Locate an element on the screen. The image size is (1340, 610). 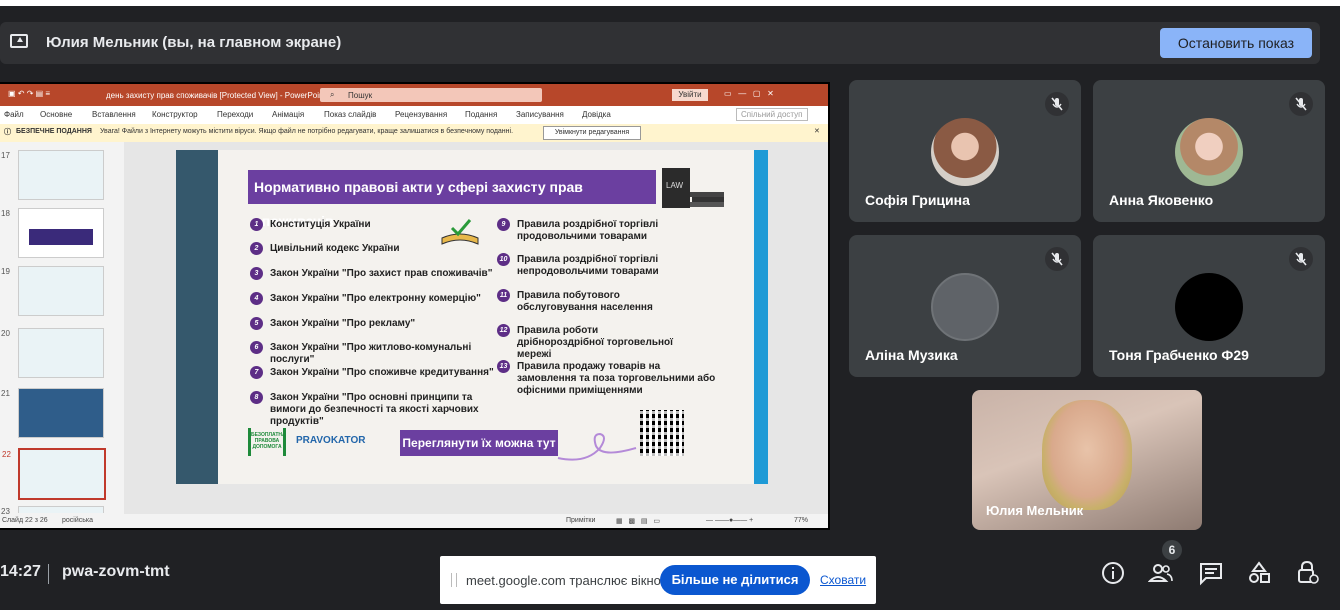
ppt-save-icon: ▣ ↶ ↷ ▤ ≡ is located at coordinates (29, 93).